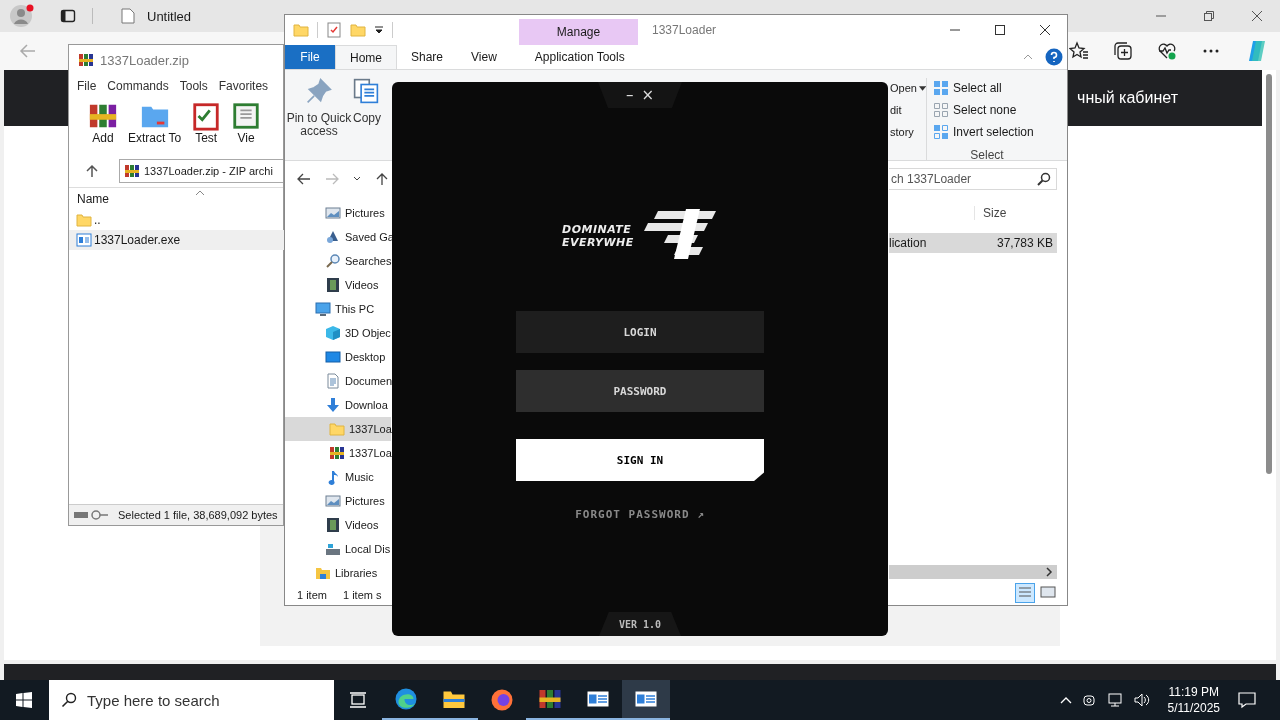 Image resolution: width=1280 pixels, height=720 pixels. Describe the element at coordinates (579, 57) in the screenshot. I see `ribbon-tab: Application Tools` at that location.